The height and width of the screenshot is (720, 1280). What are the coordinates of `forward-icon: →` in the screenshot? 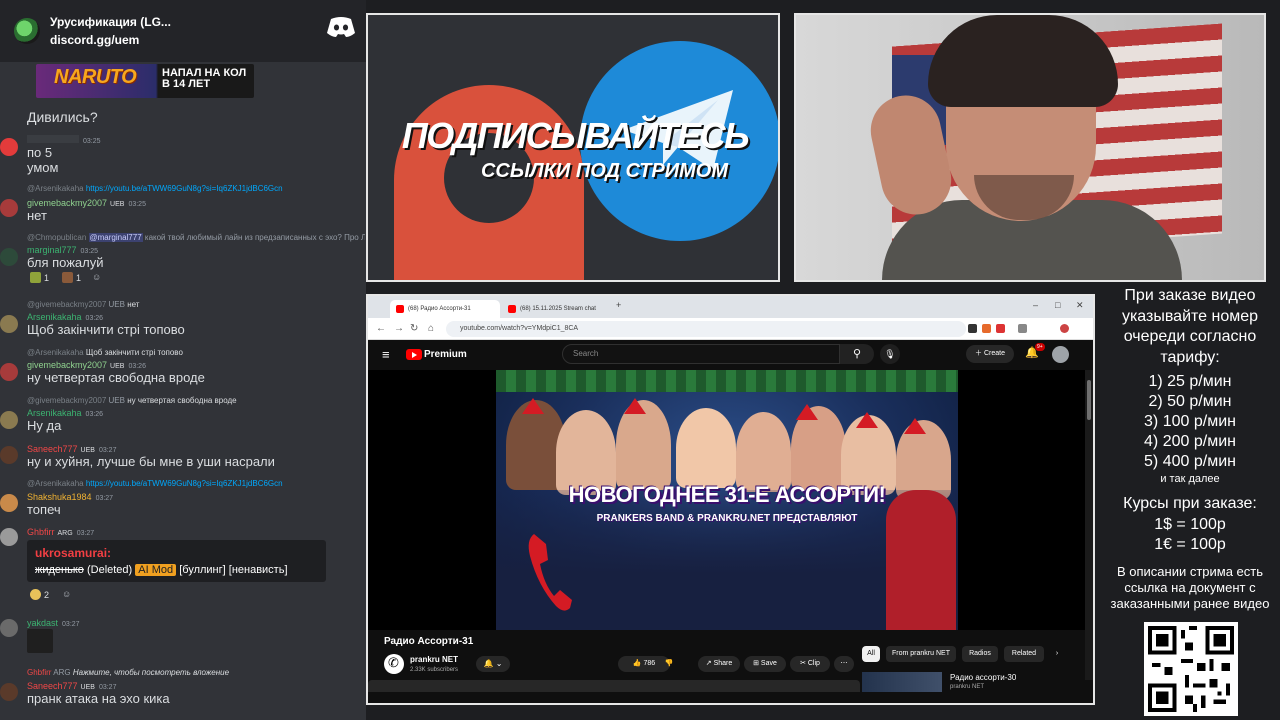 It's located at (399, 328).